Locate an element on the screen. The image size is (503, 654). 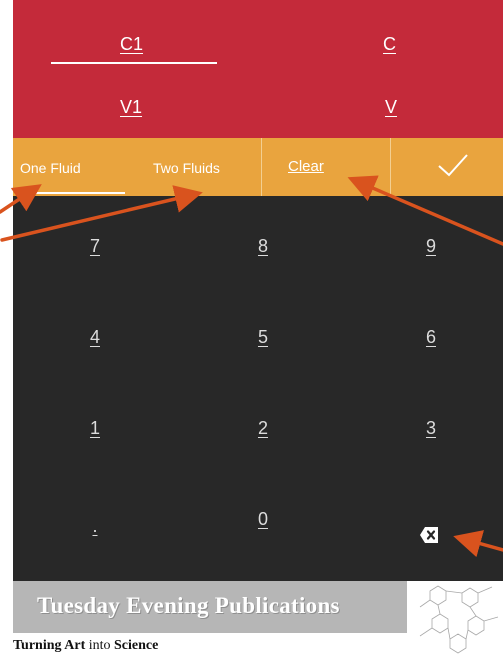
v1-field: V1 is located at coordinates (131, 107).